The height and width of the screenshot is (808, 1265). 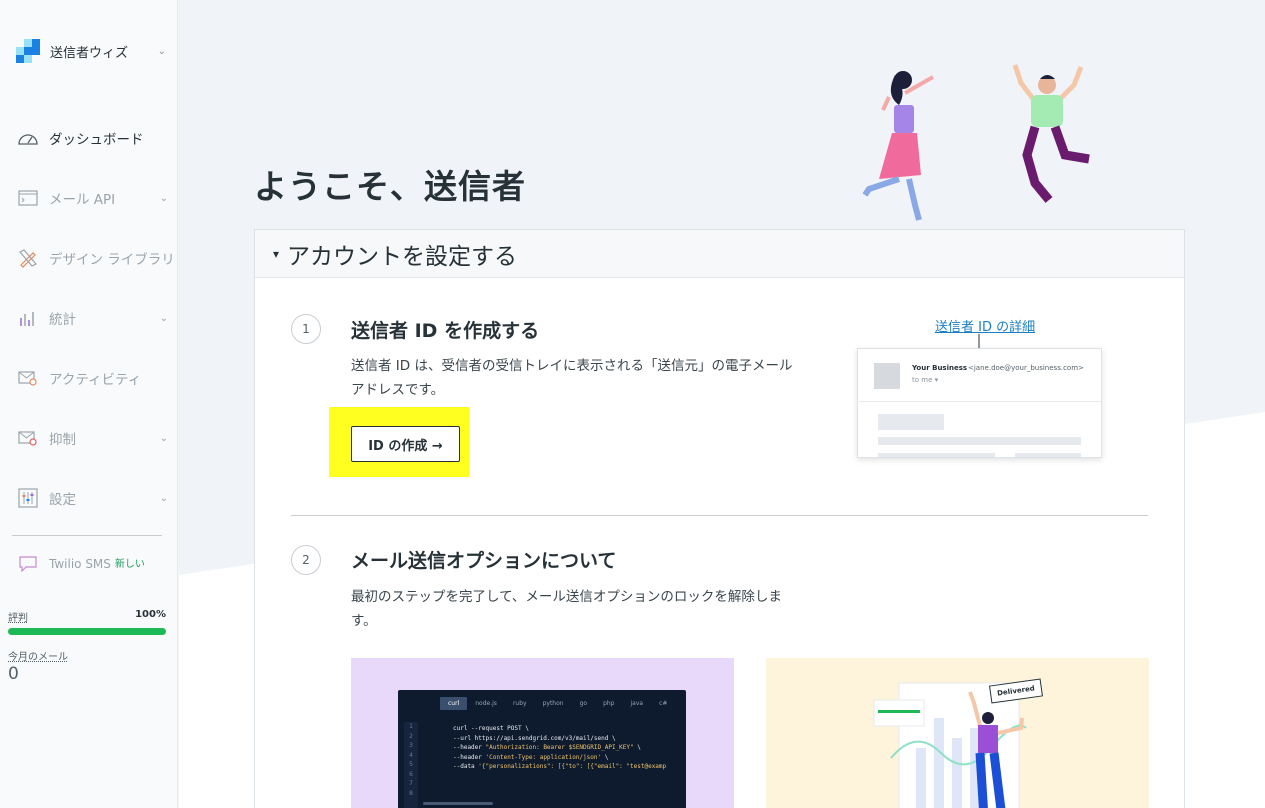 I want to click on nav-twilio-sms: Twilio SMS 新しい, so click(x=89, y=564).